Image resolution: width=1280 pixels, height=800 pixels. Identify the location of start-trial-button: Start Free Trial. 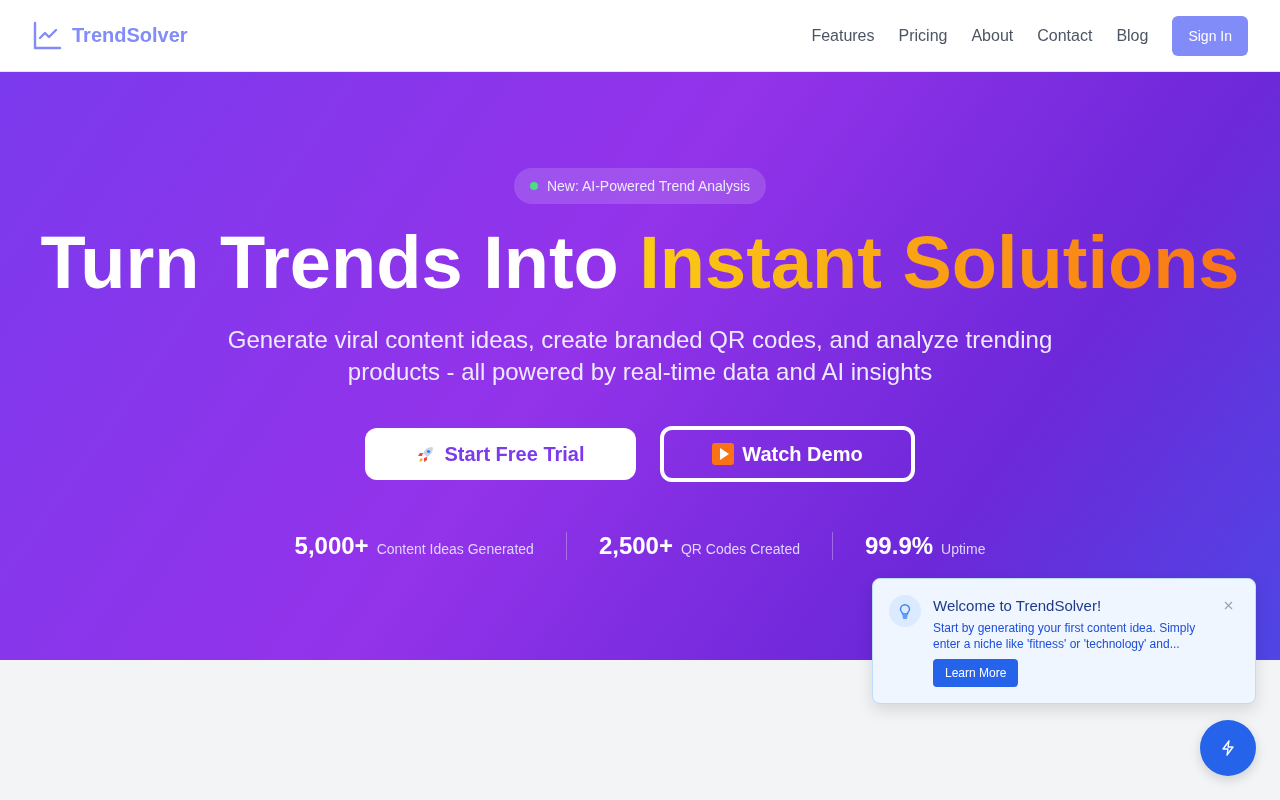
(500, 454).